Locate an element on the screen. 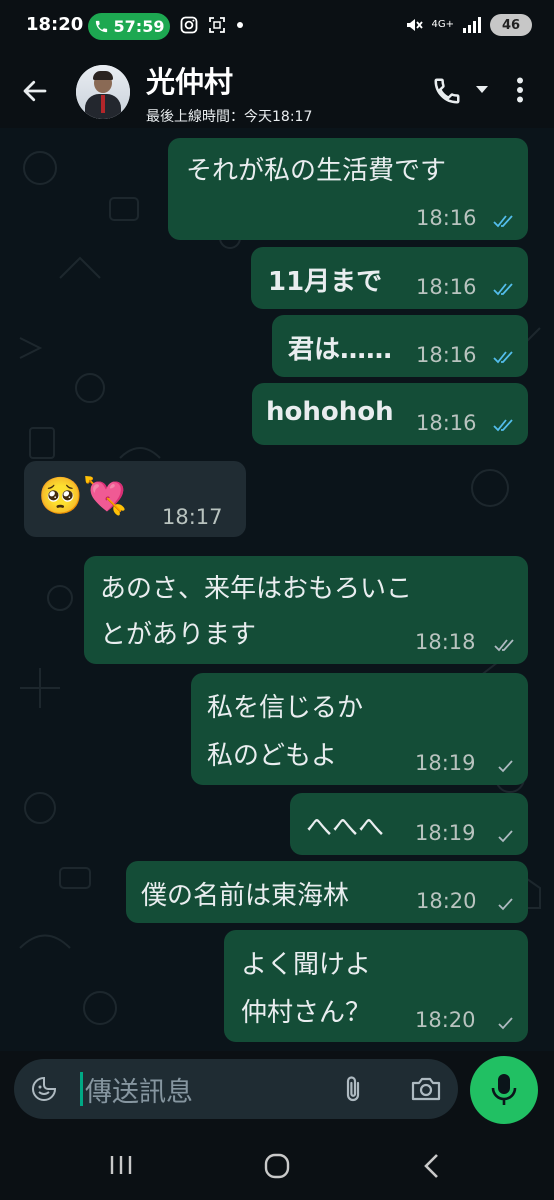  message-bubble-outgoing: 僕の名前は東海林 18:20 is located at coordinates (327, 892).